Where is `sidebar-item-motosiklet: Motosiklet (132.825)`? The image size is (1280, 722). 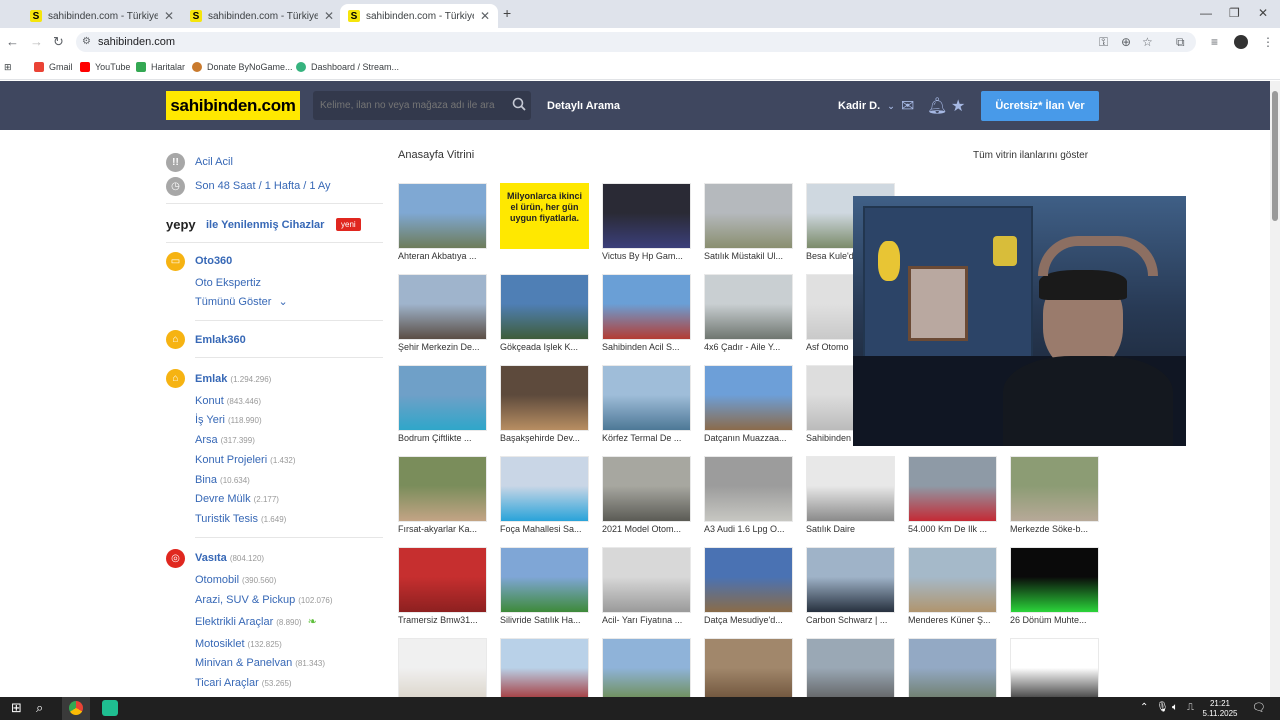 sidebar-item-motosiklet: Motosiklet (132.825) is located at coordinates (238, 644).